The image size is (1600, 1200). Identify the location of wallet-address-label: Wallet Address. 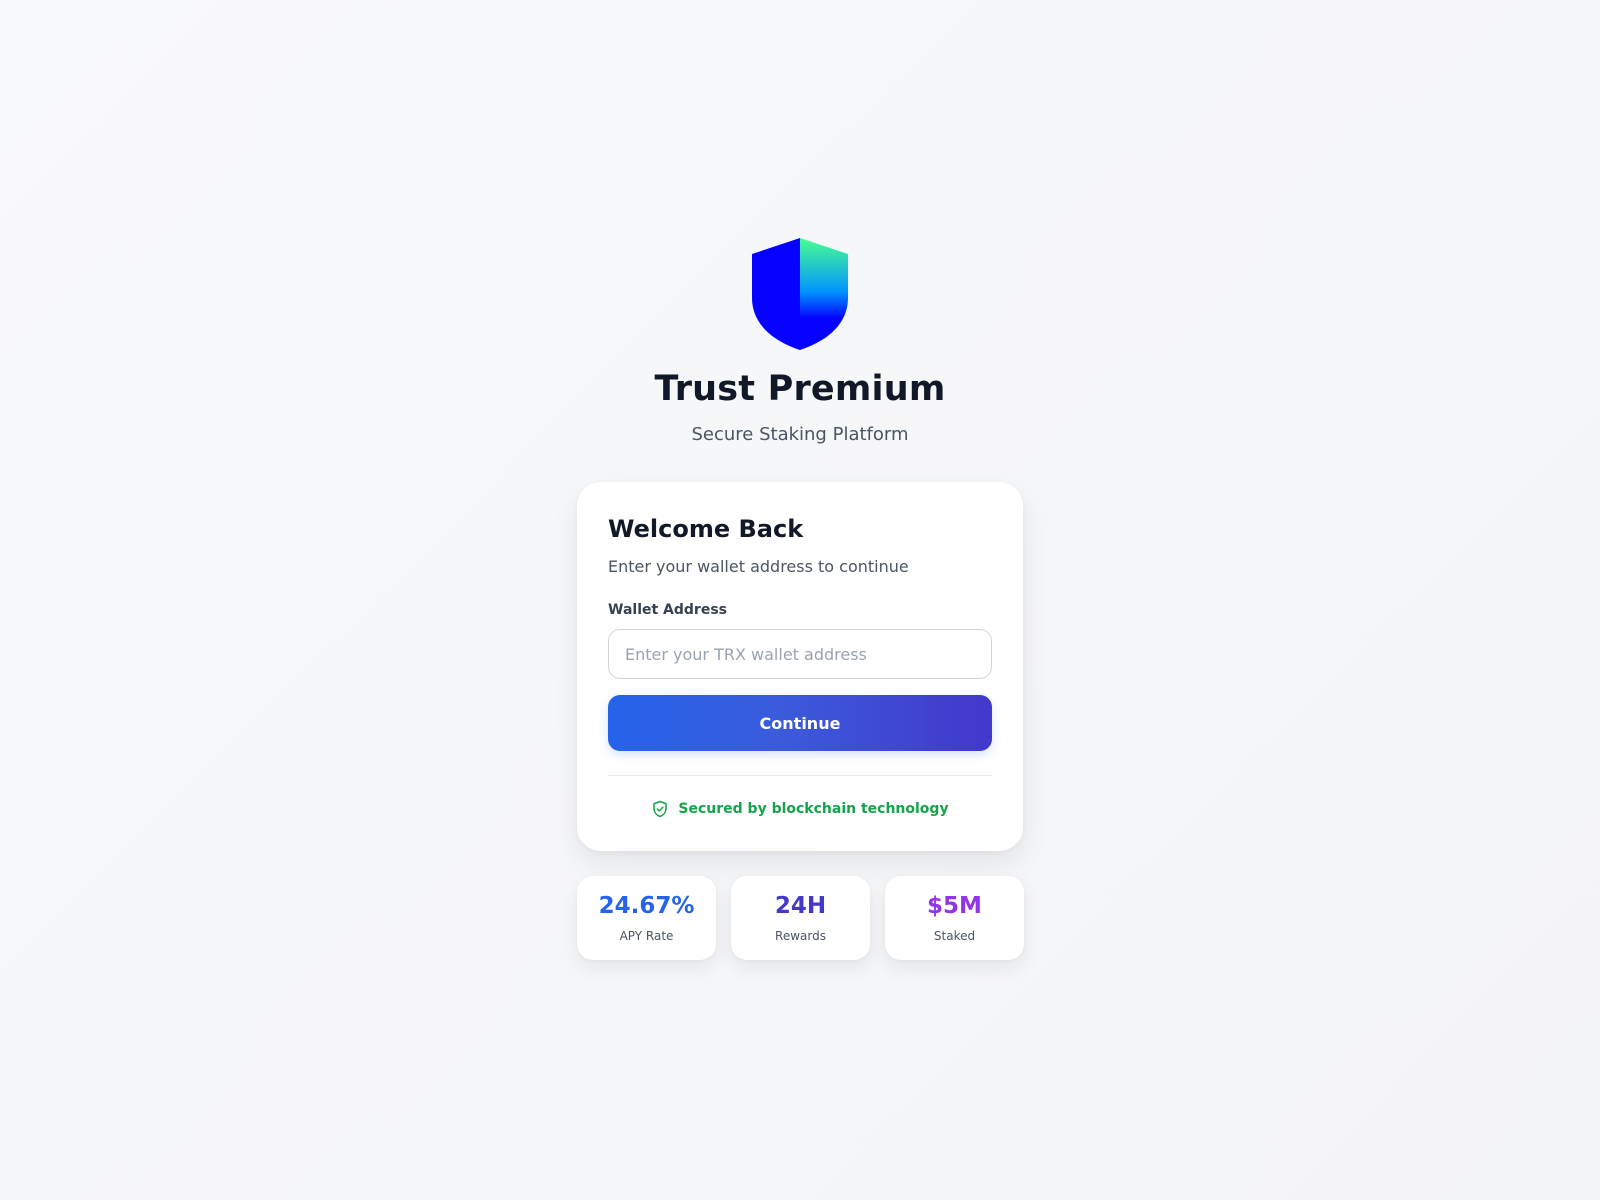
(667, 610).